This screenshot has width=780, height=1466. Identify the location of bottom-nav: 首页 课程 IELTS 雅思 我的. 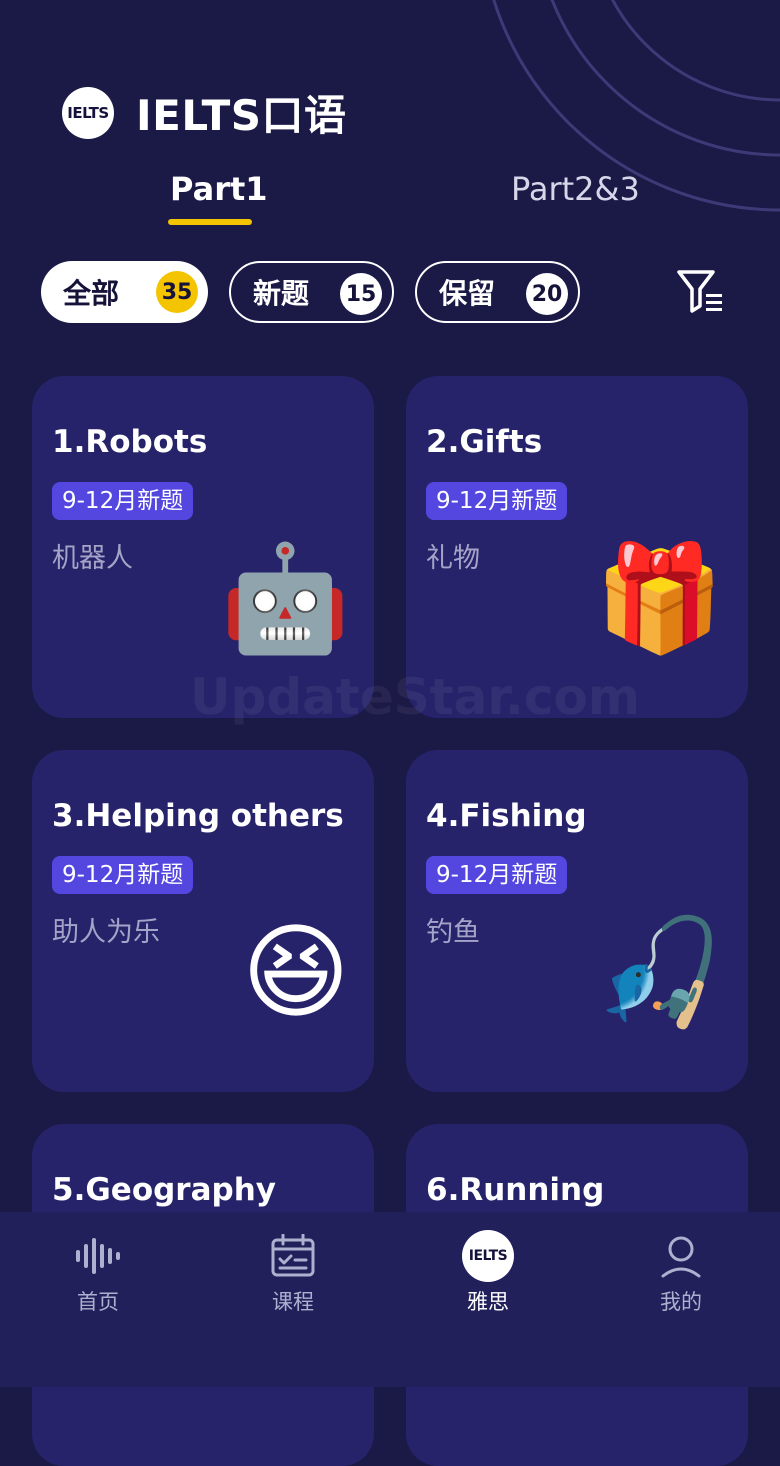
(390, 1299).